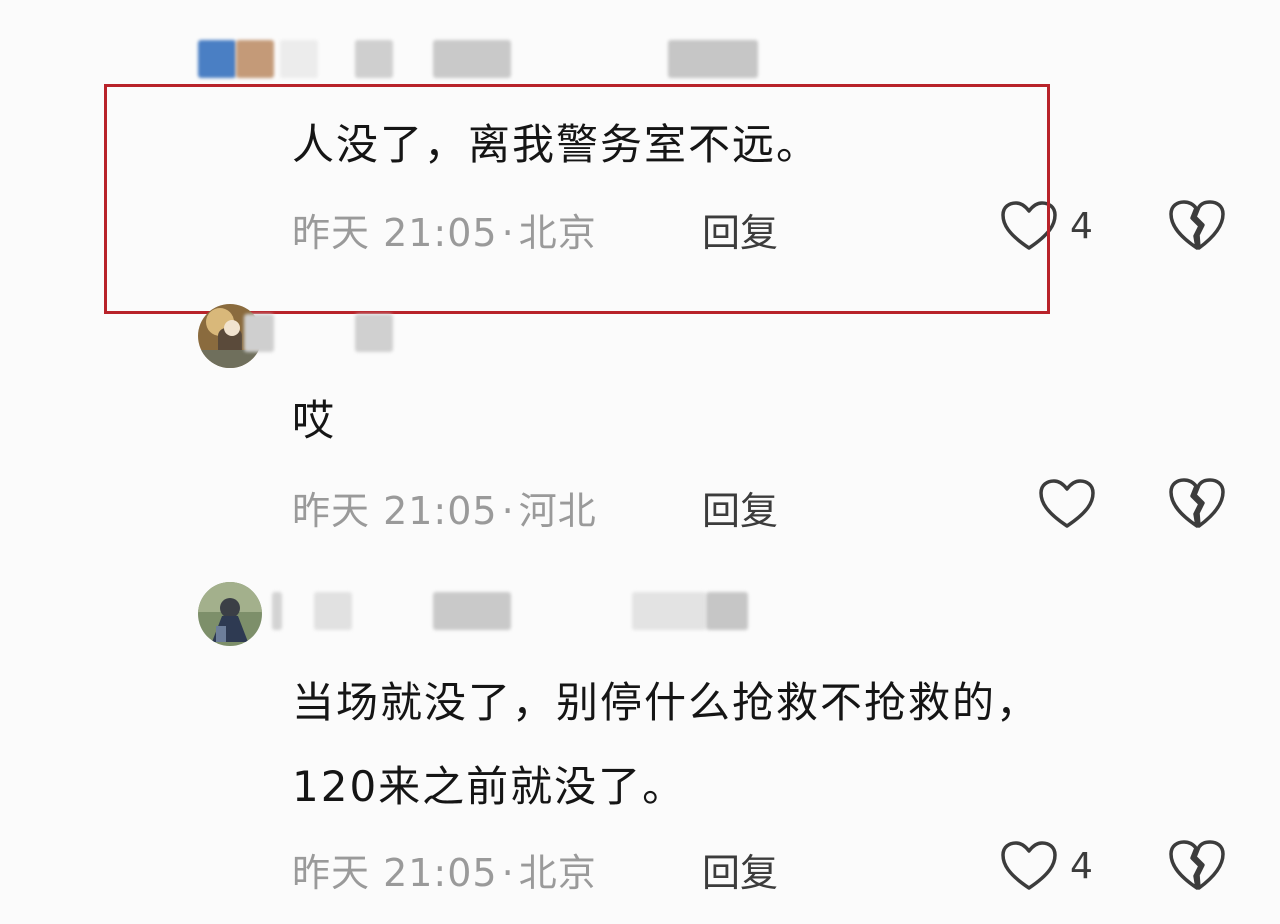 This screenshot has width=1280, height=924. I want to click on comment-text-line: 当场就没了，别停什么抢救不抢救的，, so click(666, 702).